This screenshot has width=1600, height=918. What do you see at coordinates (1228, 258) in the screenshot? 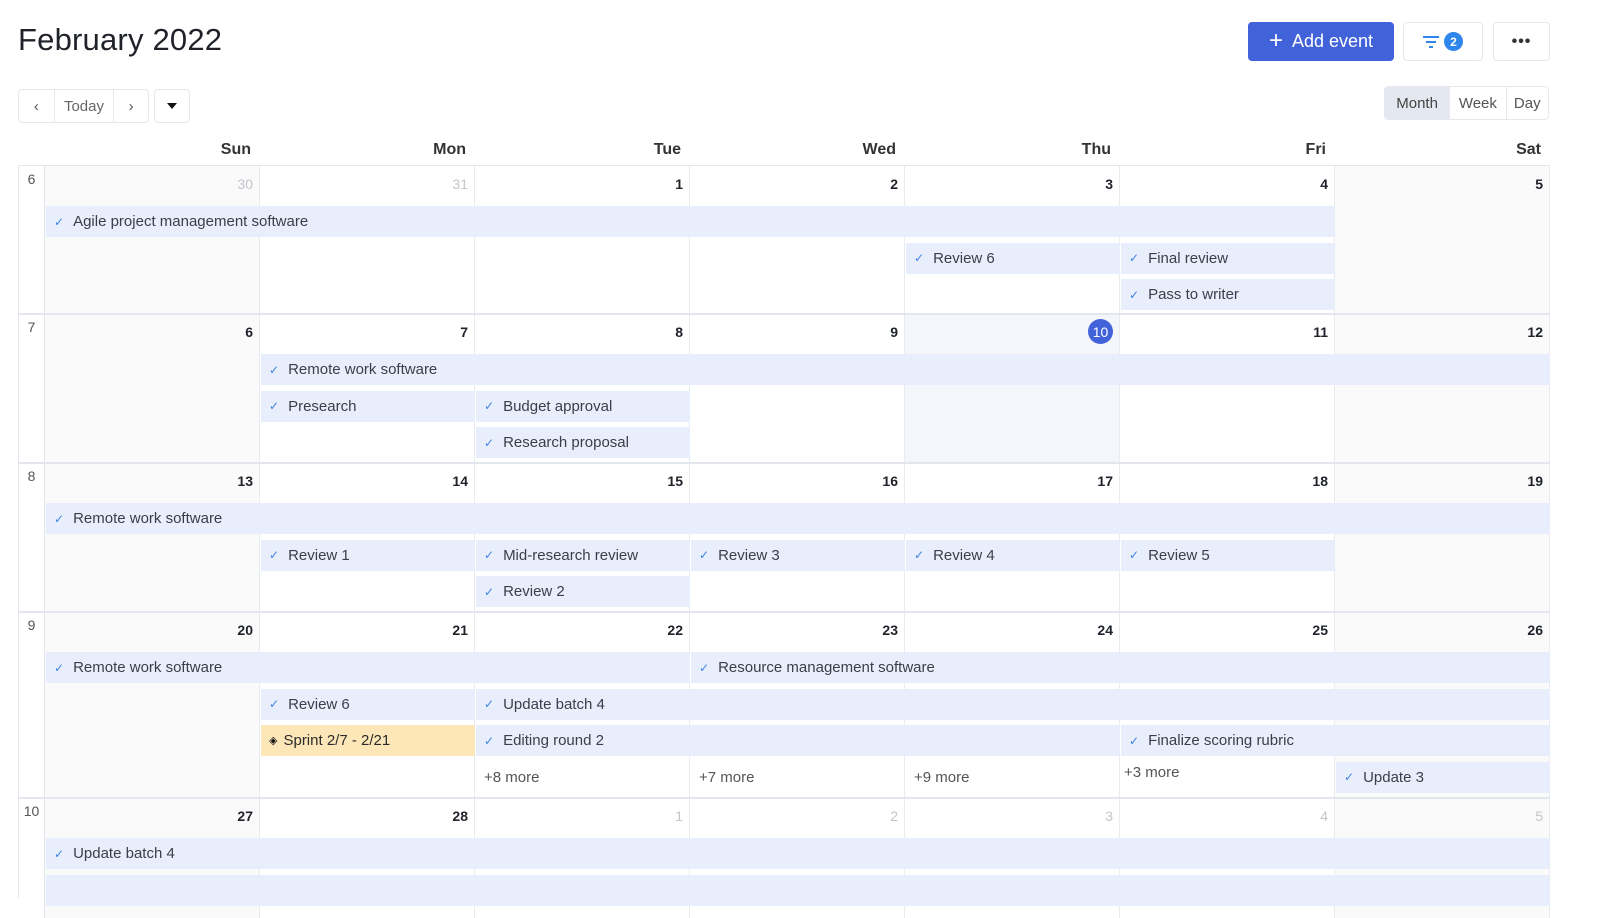
I see `calendar-event: ✓ Final review` at bounding box center [1228, 258].